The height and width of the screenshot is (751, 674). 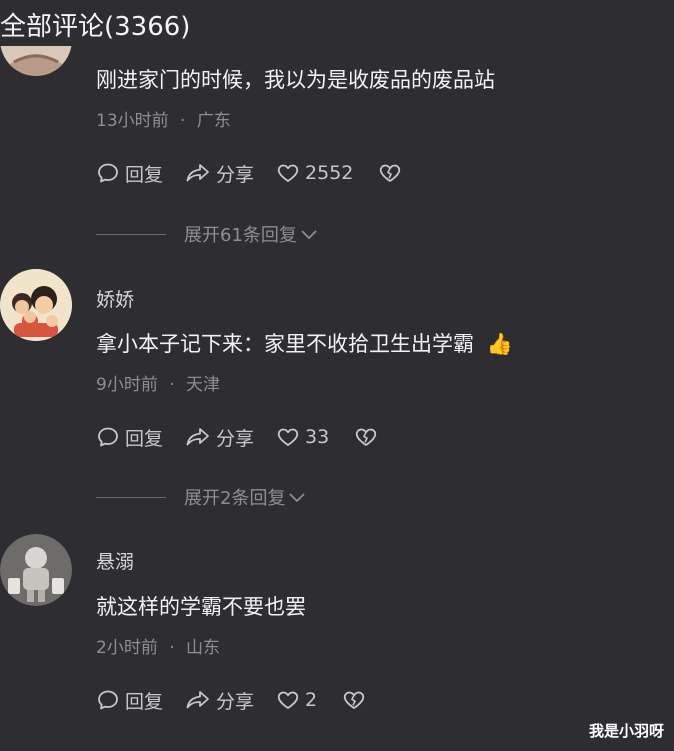 What do you see at coordinates (626, 731) in the screenshot?
I see `watermark: 我是小羽呀` at bounding box center [626, 731].